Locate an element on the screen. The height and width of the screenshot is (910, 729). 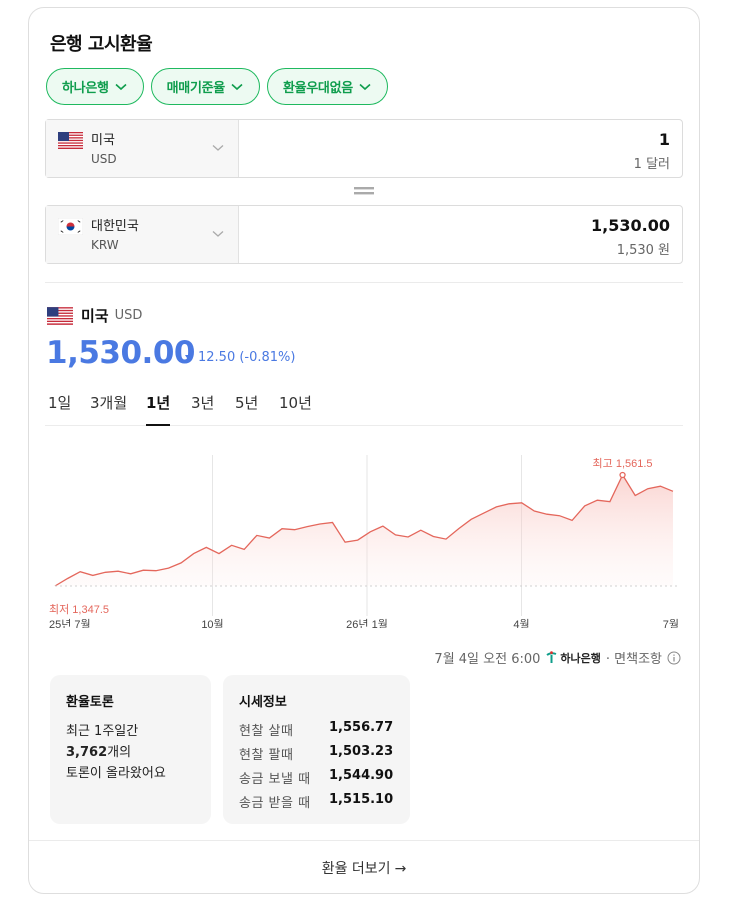
rate-type-filter-label: 매매기준율 is located at coordinates (196, 88).